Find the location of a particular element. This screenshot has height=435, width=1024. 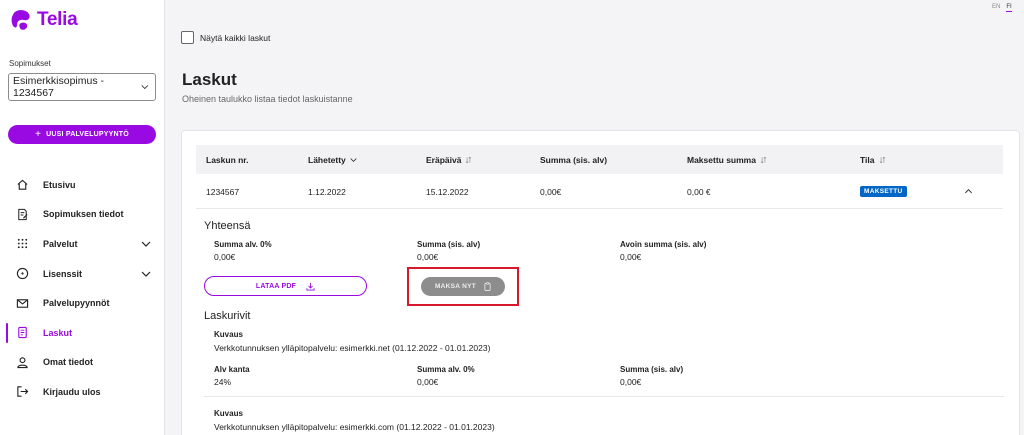

line-sum-inc: 0,00€ is located at coordinates (631, 382).